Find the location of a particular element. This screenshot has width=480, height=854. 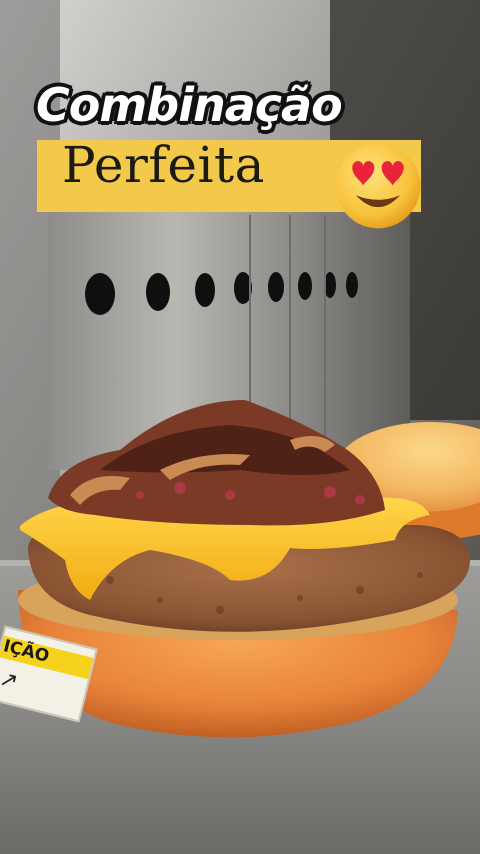

headline-subtitle: Perfeita is located at coordinates (163, 165).